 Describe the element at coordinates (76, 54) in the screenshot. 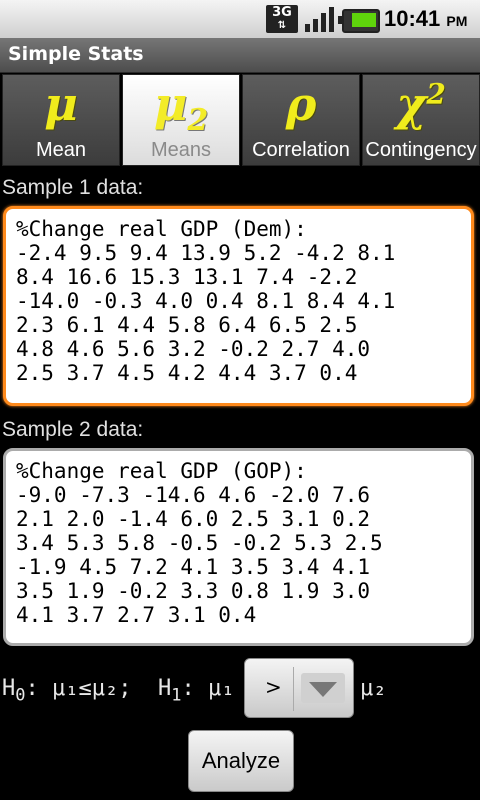

I see `app-title: Simple Stats` at that location.